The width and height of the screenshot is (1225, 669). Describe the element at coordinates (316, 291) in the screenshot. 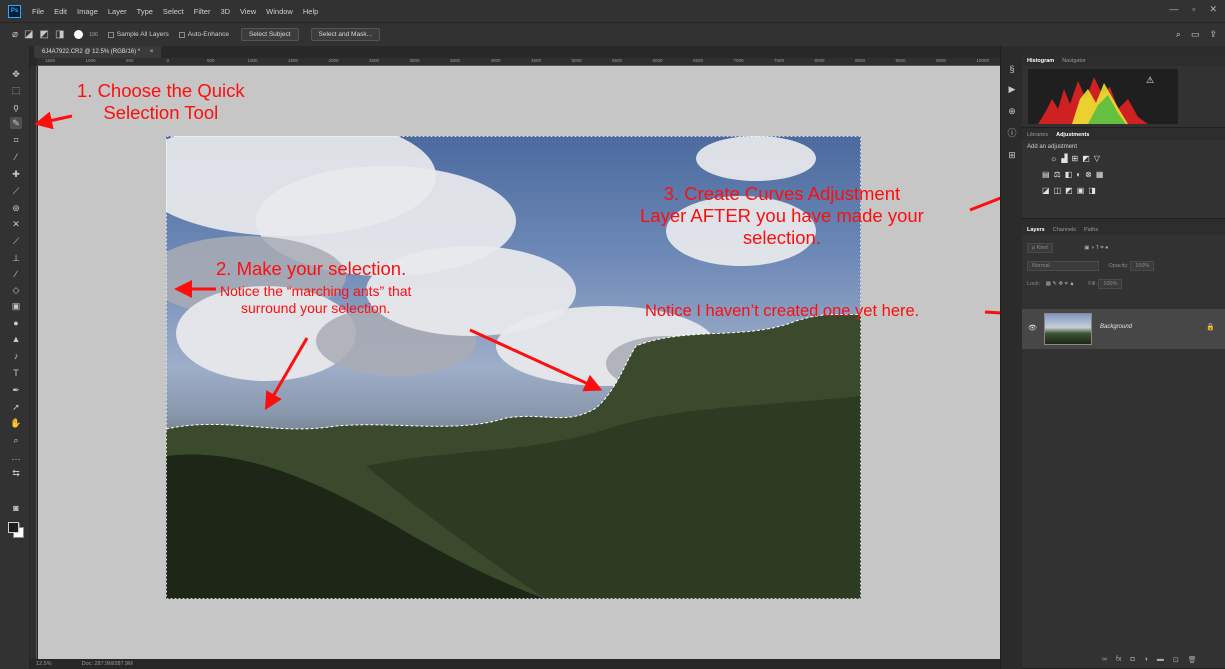

I see `step2-line1: Notice the “marching ants” that` at that location.